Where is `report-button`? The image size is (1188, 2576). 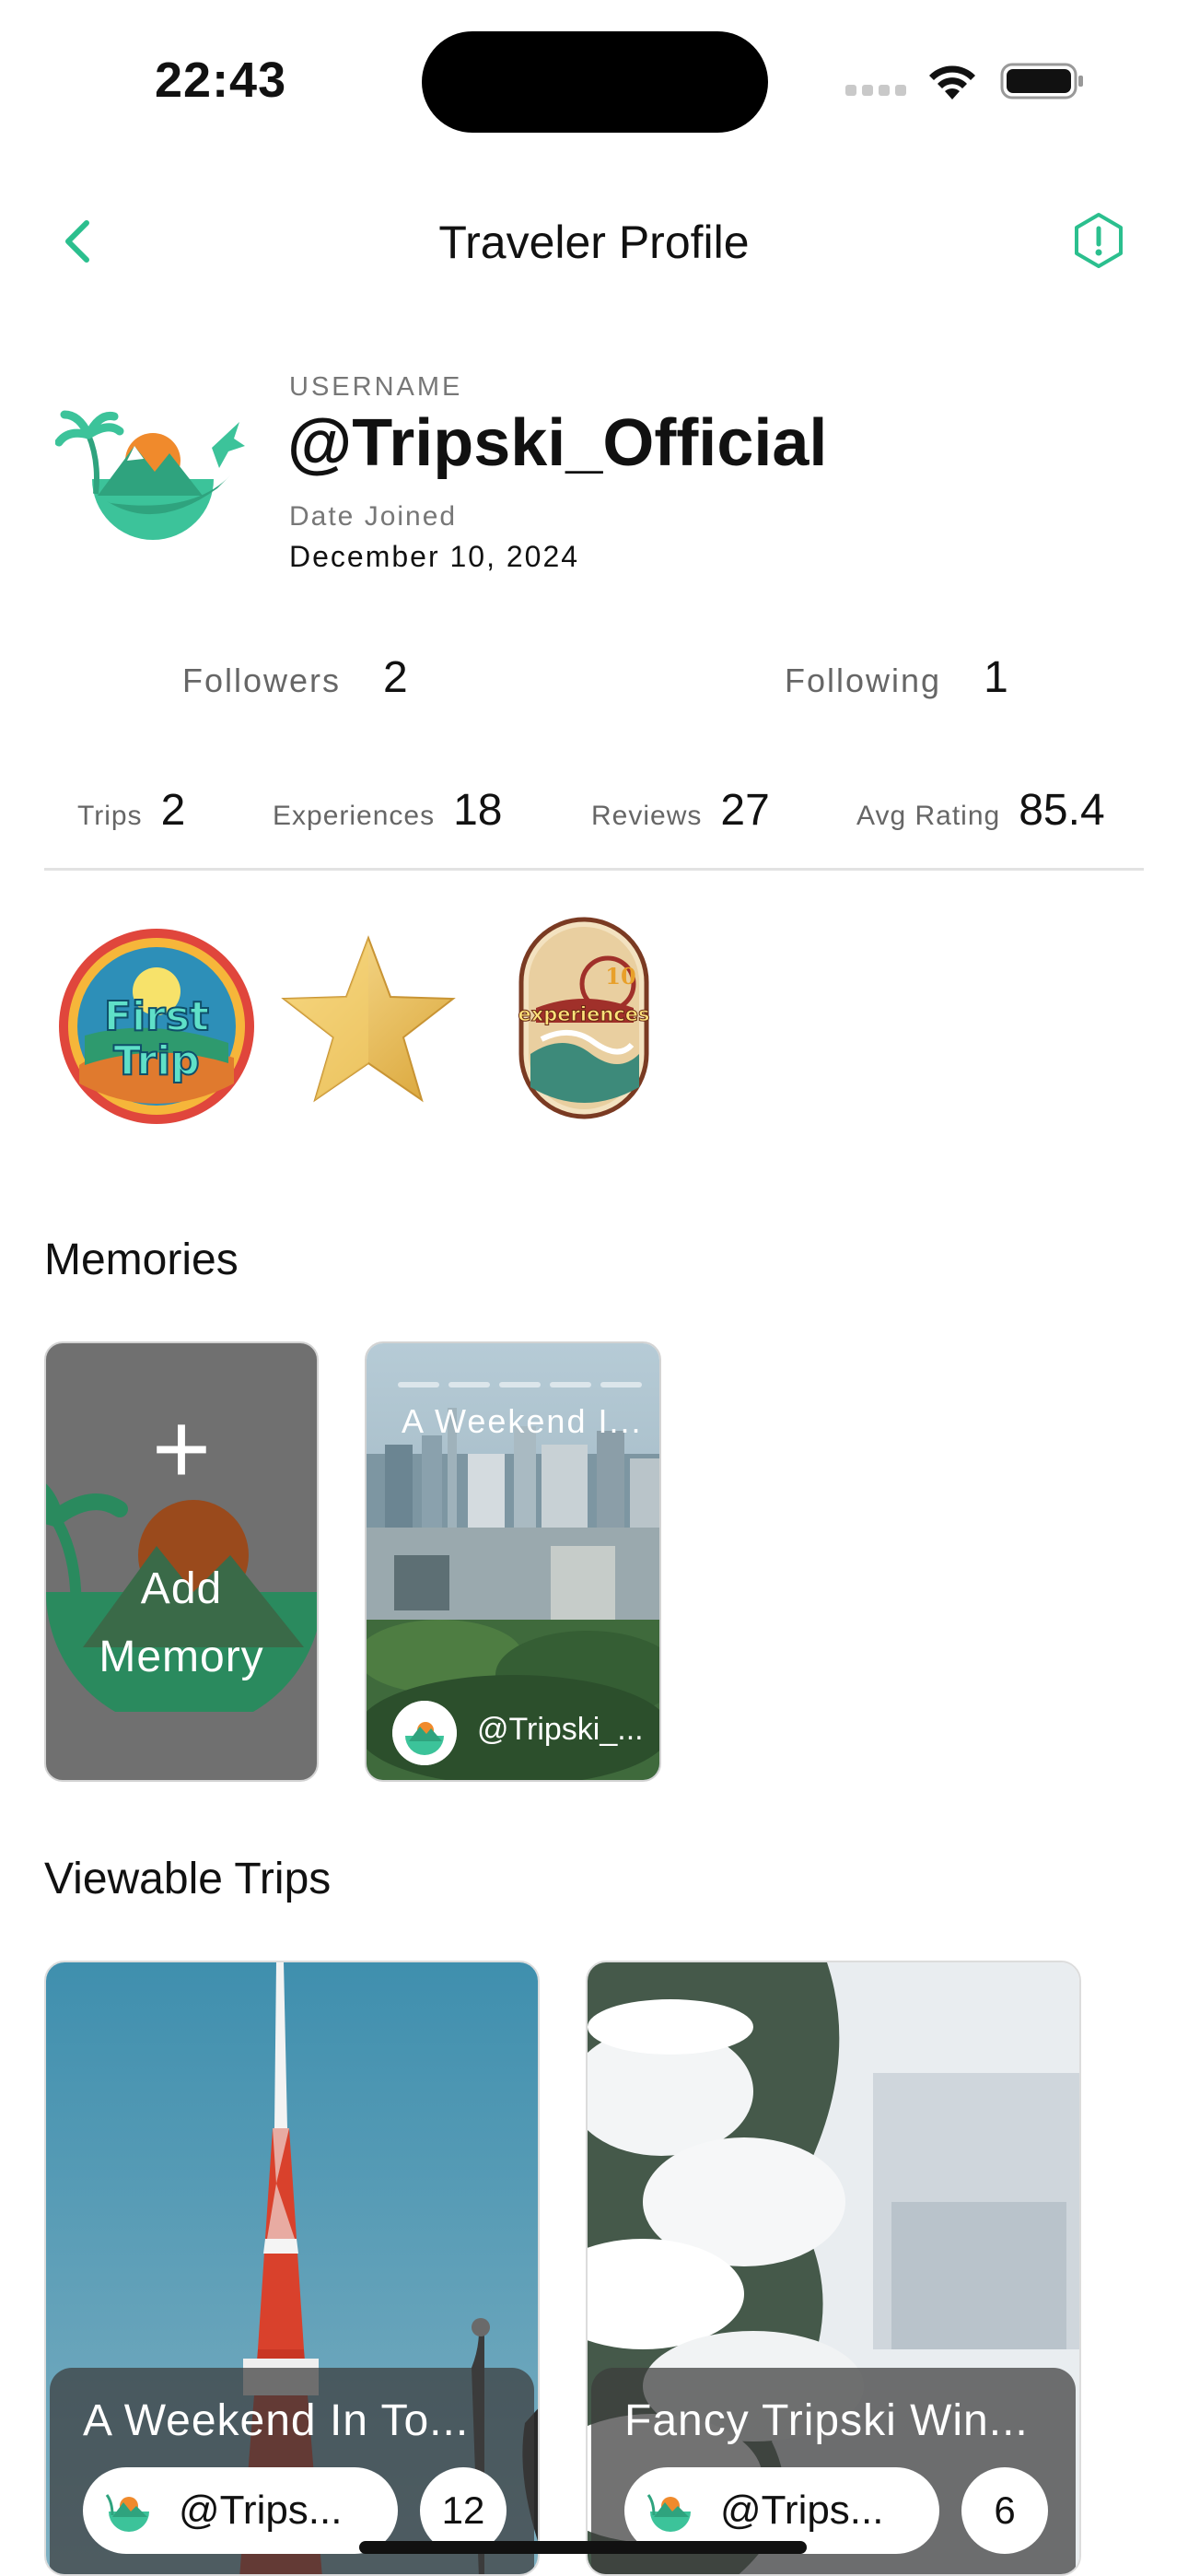
report-button is located at coordinates (1098, 240).